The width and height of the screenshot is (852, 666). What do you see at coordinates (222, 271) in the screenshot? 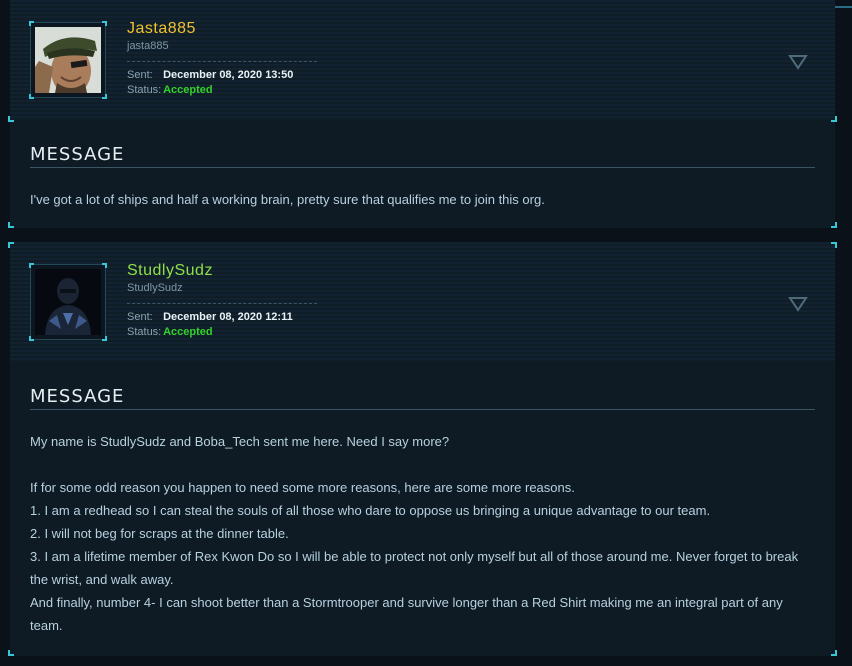
I see `user-handle: StudlySudz` at bounding box center [222, 271].